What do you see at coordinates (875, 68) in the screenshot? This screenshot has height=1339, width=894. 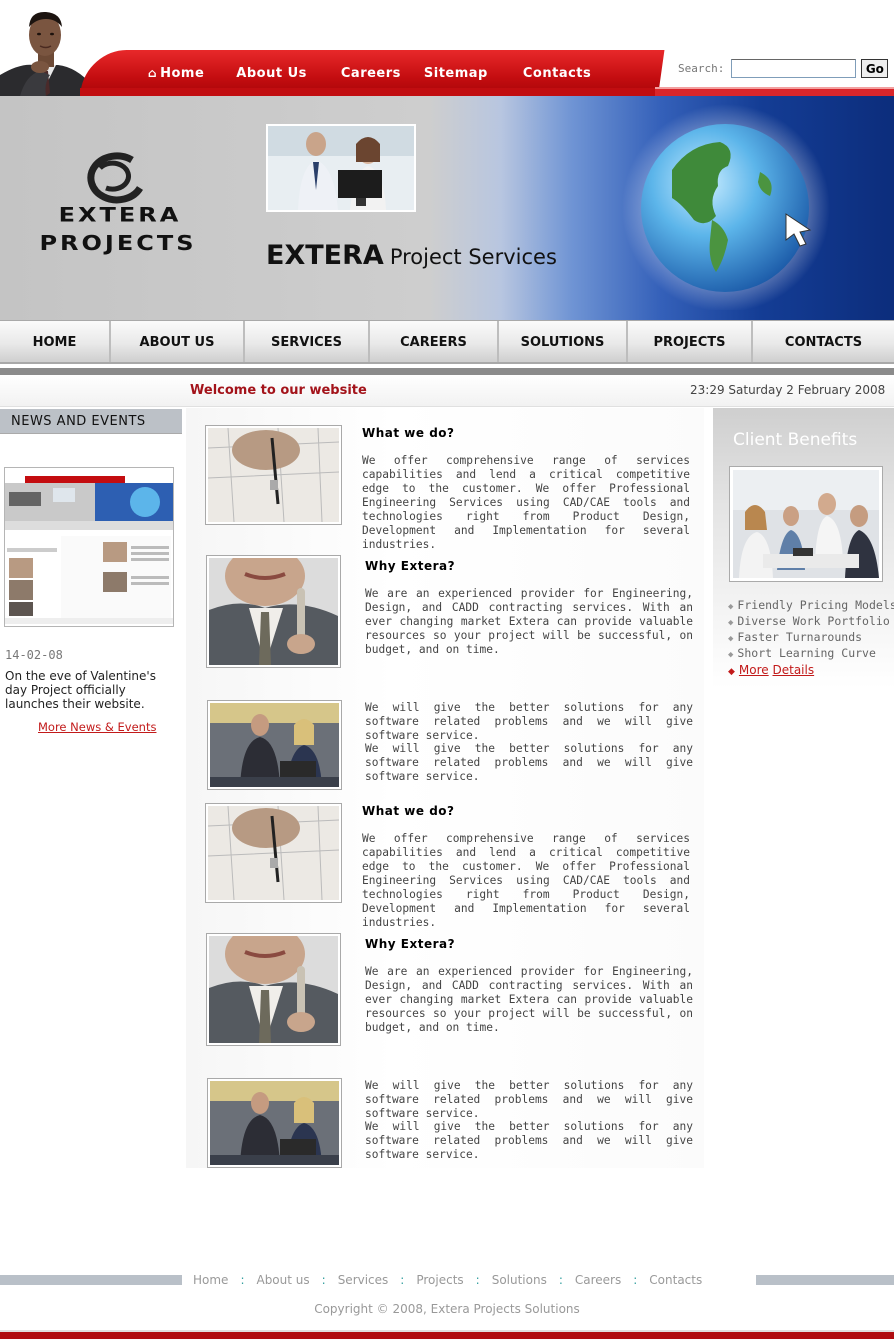 I see `search-go-button: Go` at bounding box center [875, 68].